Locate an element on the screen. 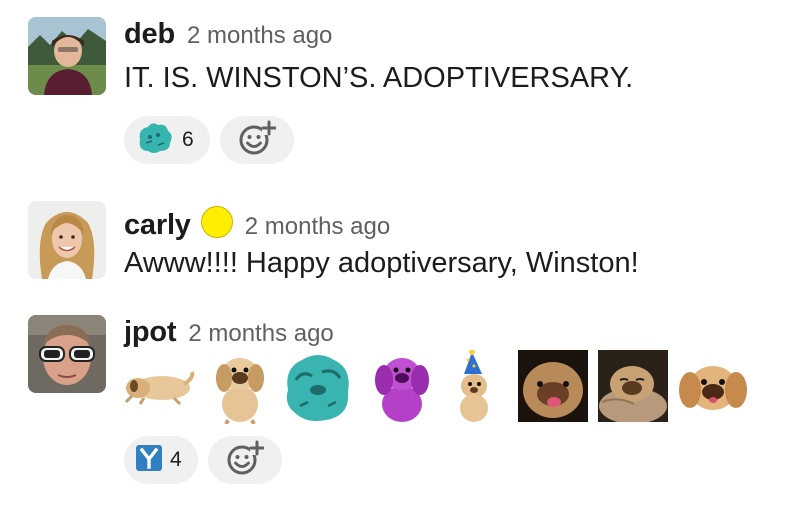 The height and width of the screenshot is (510, 786). reaction-pill: 6 is located at coordinates (167, 140).